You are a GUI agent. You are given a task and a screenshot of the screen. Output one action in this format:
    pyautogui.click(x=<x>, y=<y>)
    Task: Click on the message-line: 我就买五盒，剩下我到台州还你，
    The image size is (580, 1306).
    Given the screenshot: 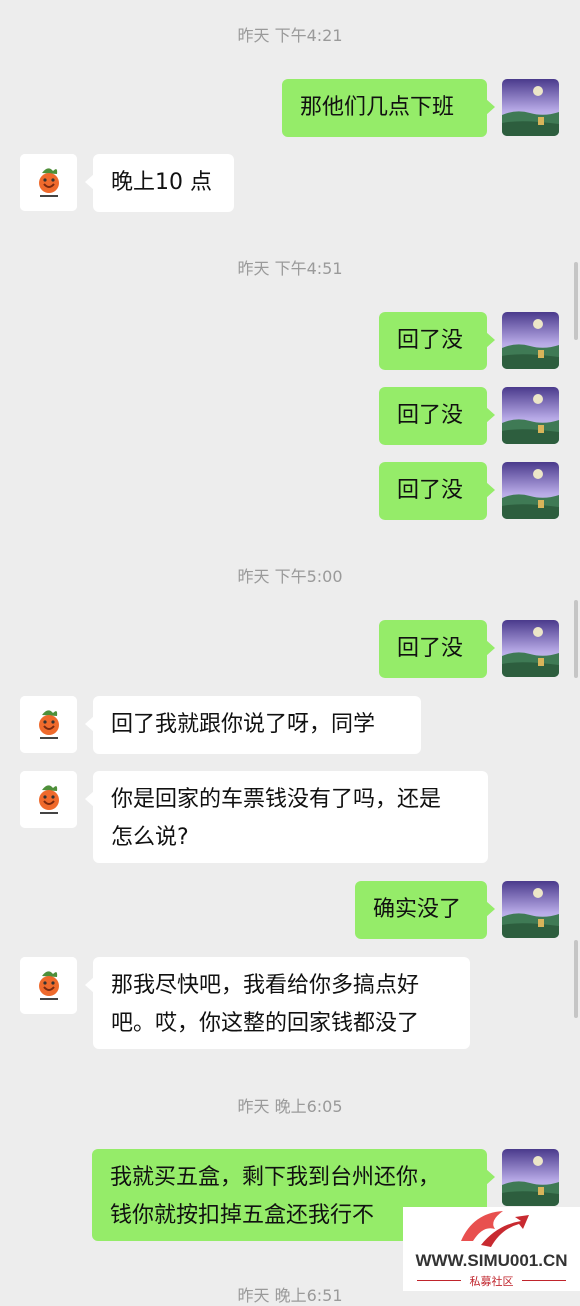 What is the action you would take?
    pyautogui.click(x=275, y=1177)
    